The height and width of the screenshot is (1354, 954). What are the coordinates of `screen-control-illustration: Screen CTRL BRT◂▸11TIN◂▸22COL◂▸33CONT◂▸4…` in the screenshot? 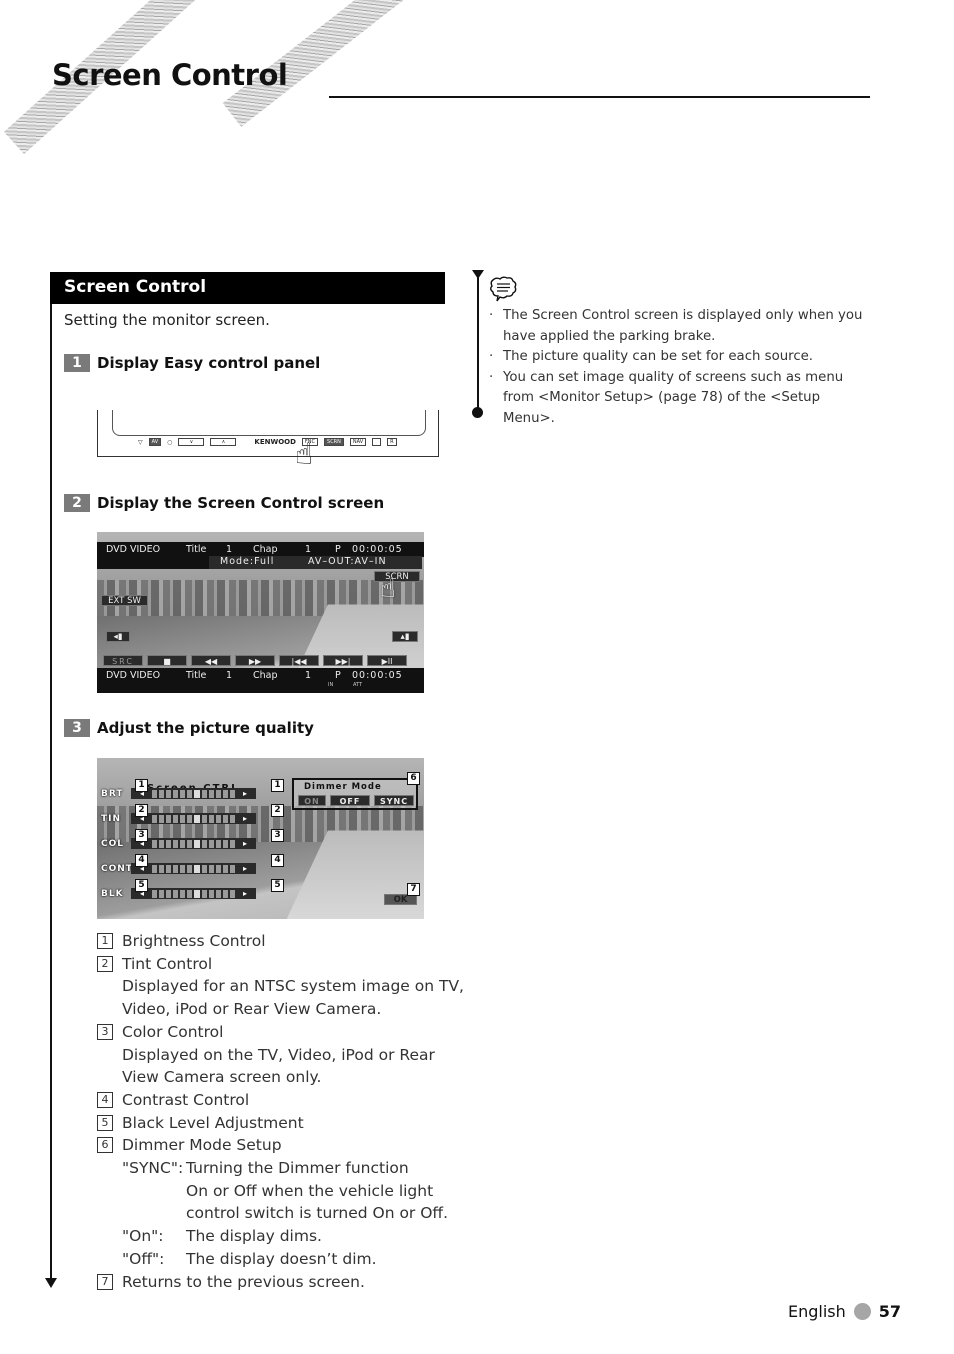 It's located at (260, 838).